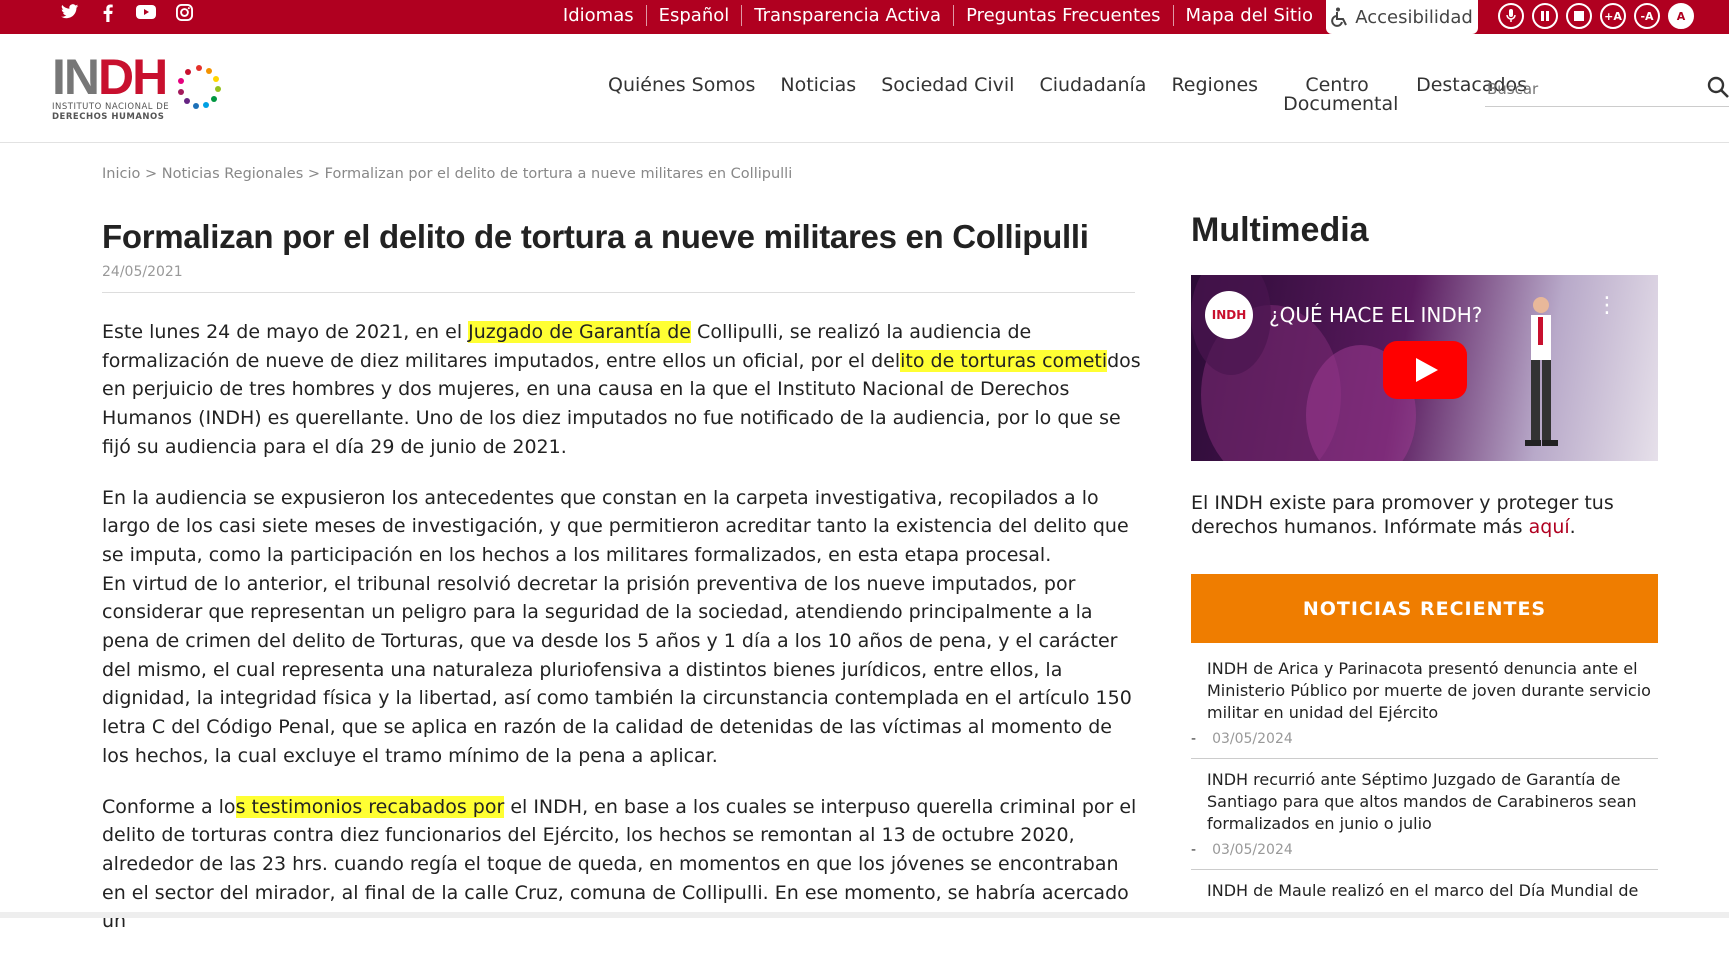 The image size is (1729, 958). What do you see at coordinates (681, 95) in the screenshot?
I see `nav-quienes-somos: Quiénes Somos` at bounding box center [681, 95].